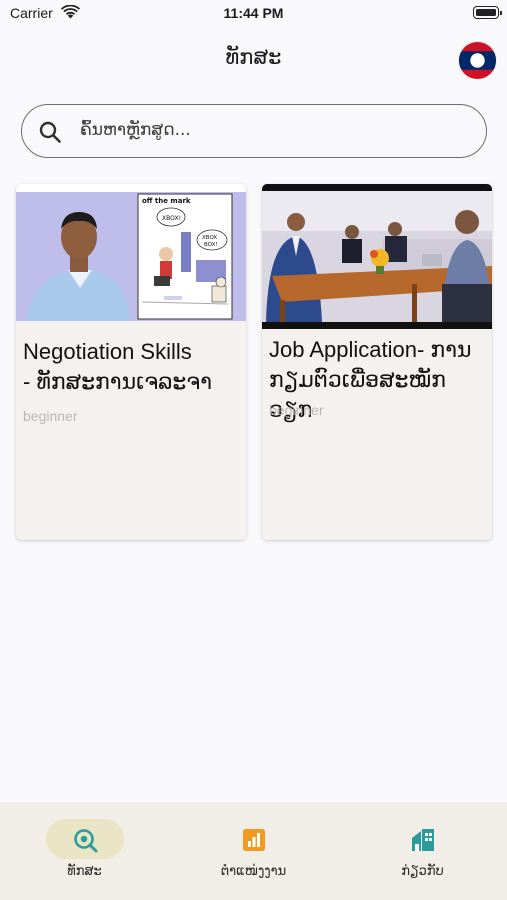  Describe the element at coordinates (86, 841) in the screenshot. I see `skills-search-icon` at that location.